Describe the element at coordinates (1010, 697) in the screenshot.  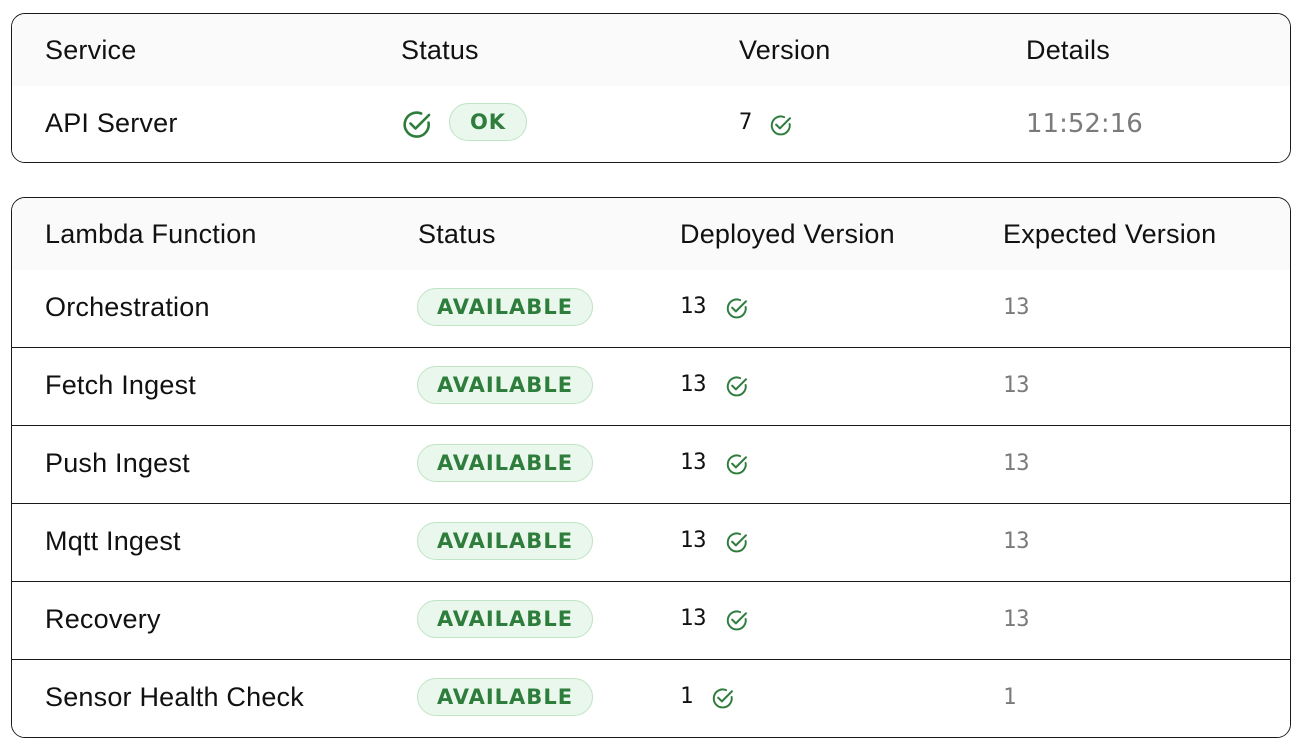
I see `expected-version: 1` at that location.